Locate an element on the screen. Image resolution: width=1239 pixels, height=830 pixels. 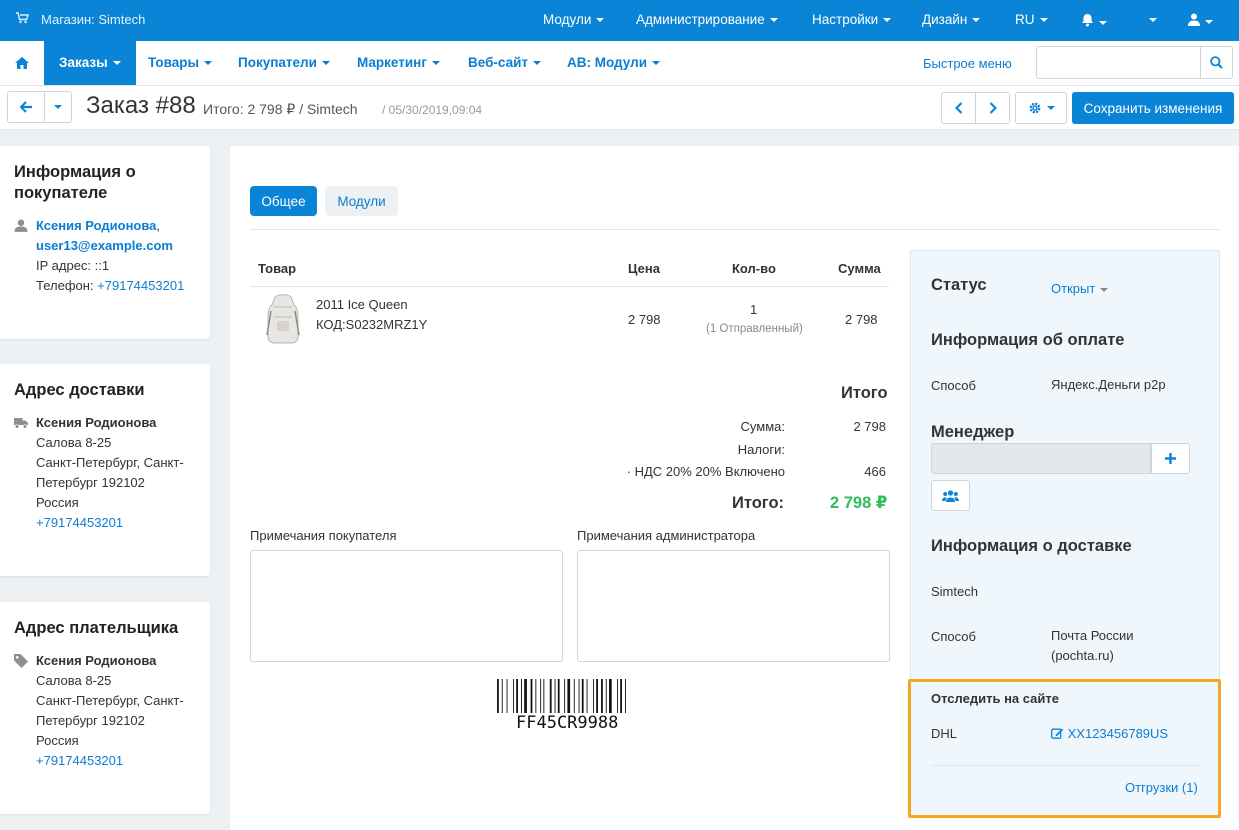
customer-email-link: user13@example.com is located at coordinates (104, 245).